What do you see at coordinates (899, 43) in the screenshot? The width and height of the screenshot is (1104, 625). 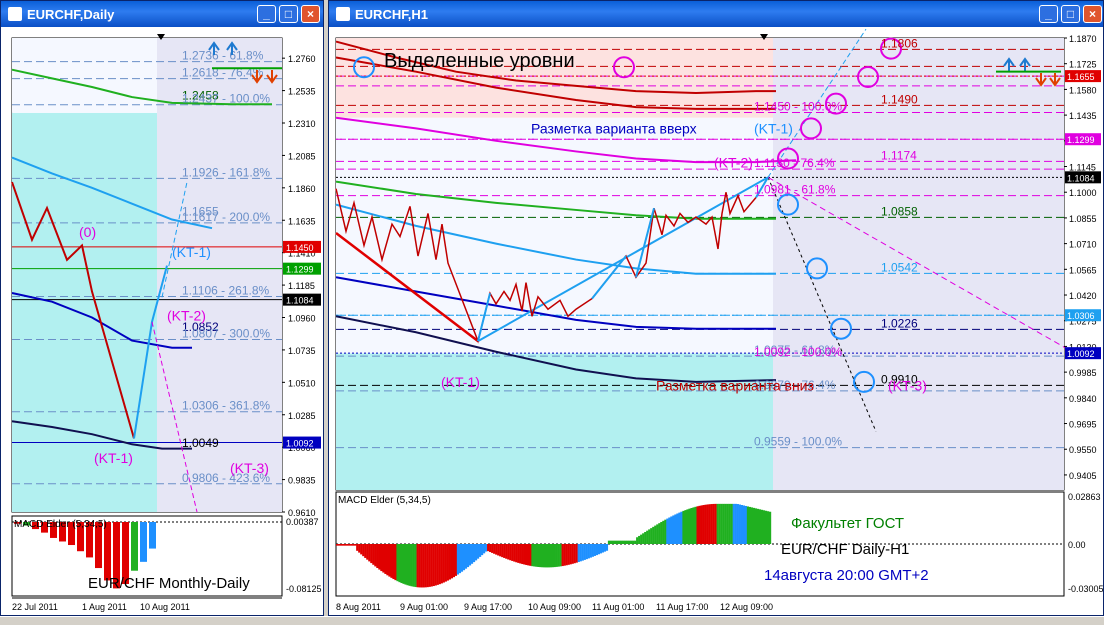 I see `level-label: 1.1806` at bounding box center [899, 43].